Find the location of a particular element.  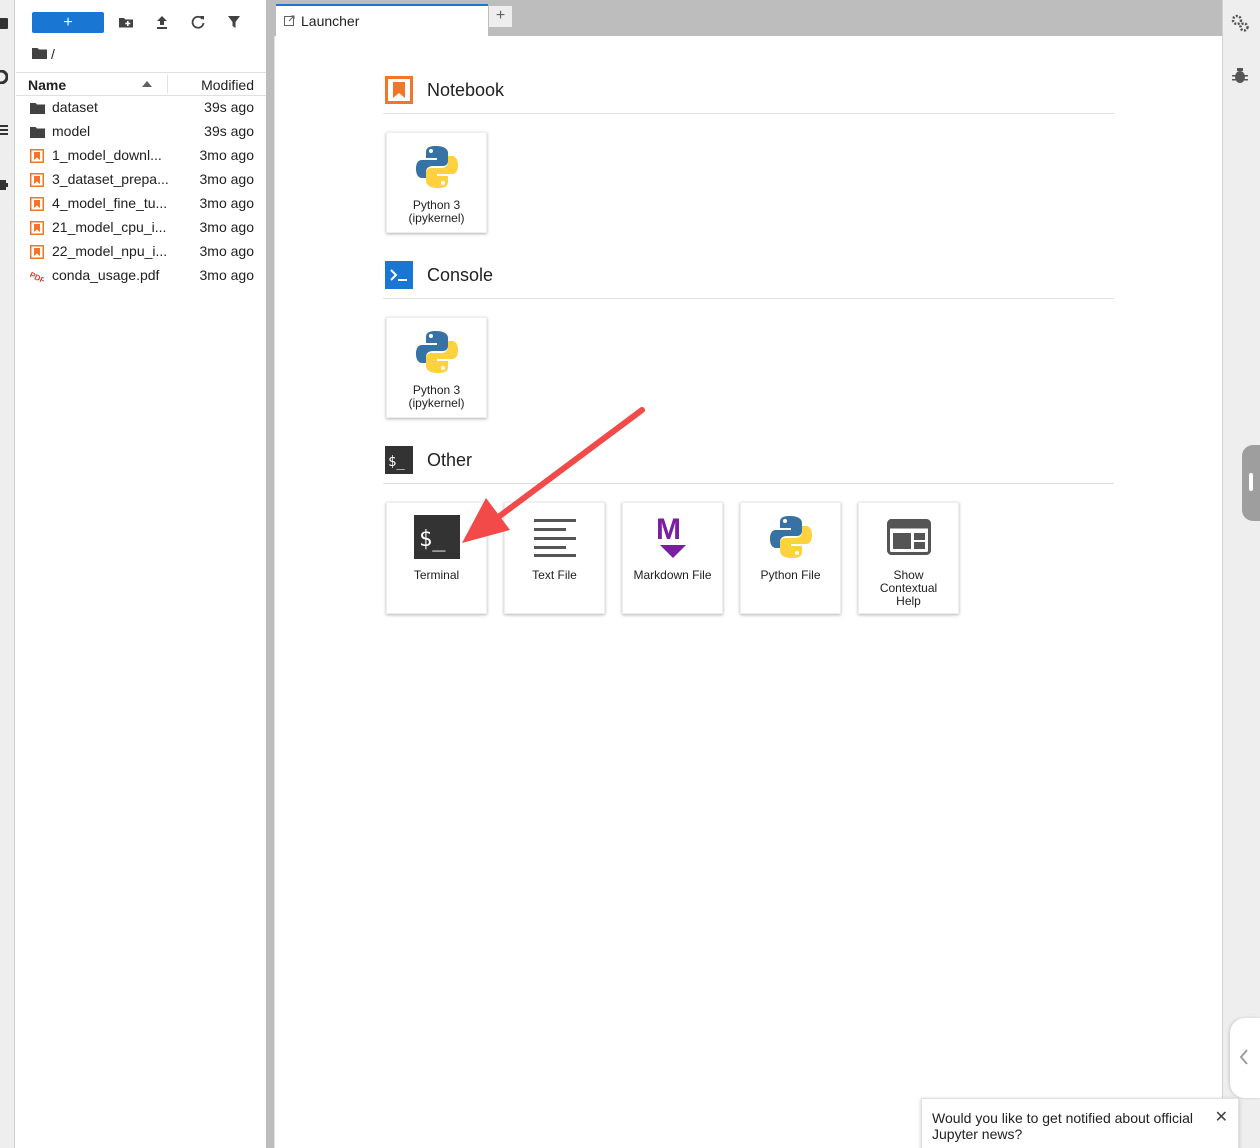

file-row: PDF conda_usage.pdf 3mo ago is located at coordinates (141, 276).